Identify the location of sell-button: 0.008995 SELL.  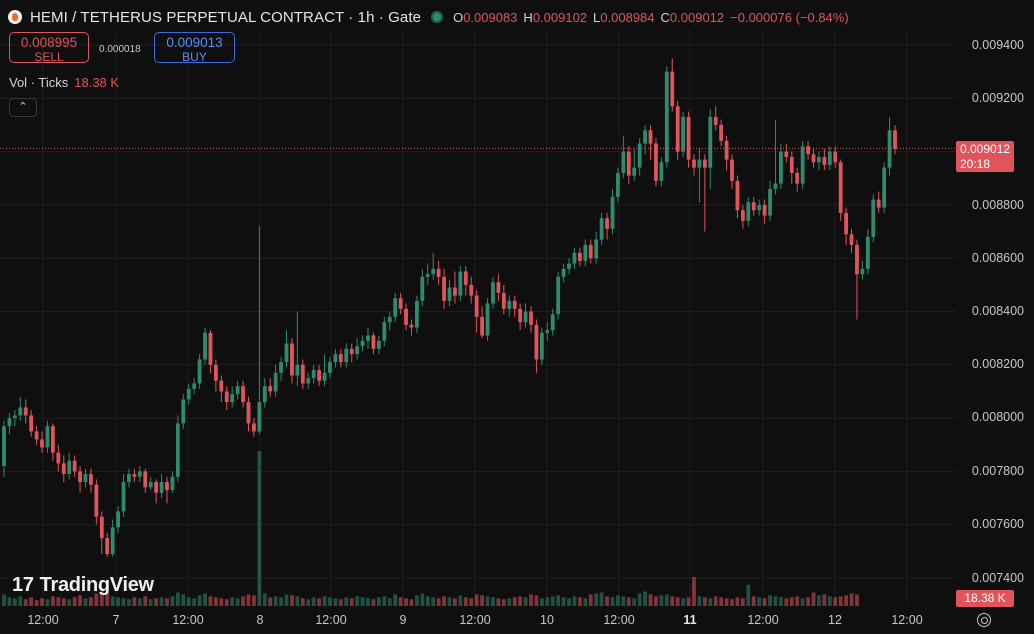
(49, 48).